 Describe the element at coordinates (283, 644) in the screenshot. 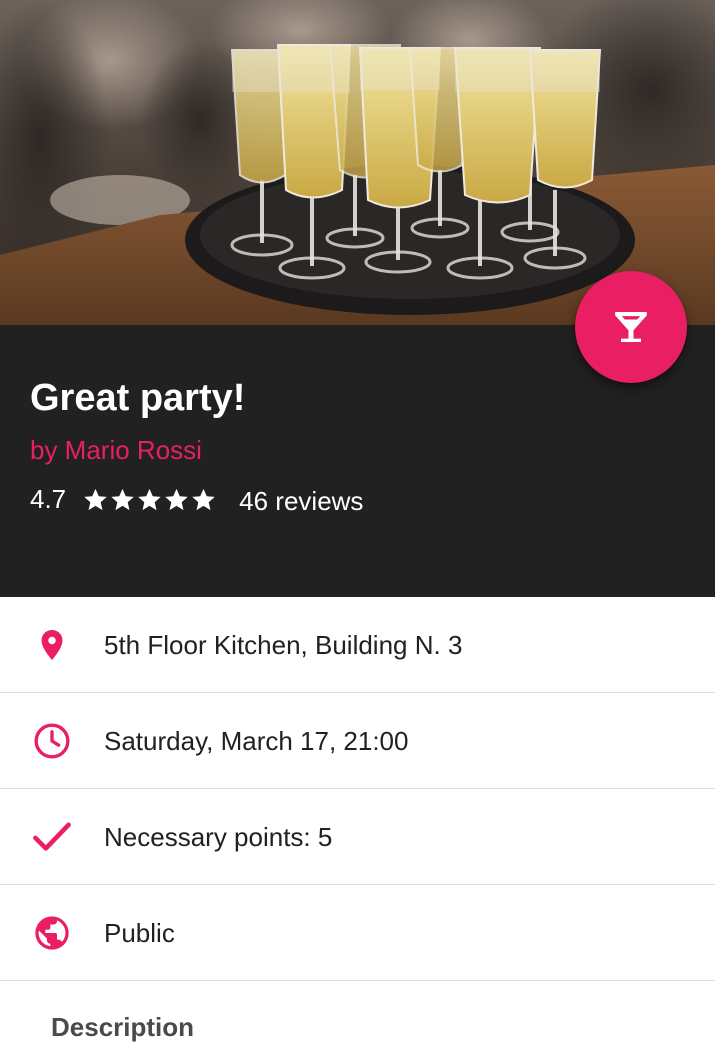

I see `location-text: 5th Floor Kitchen, Building N. 3` at that location.